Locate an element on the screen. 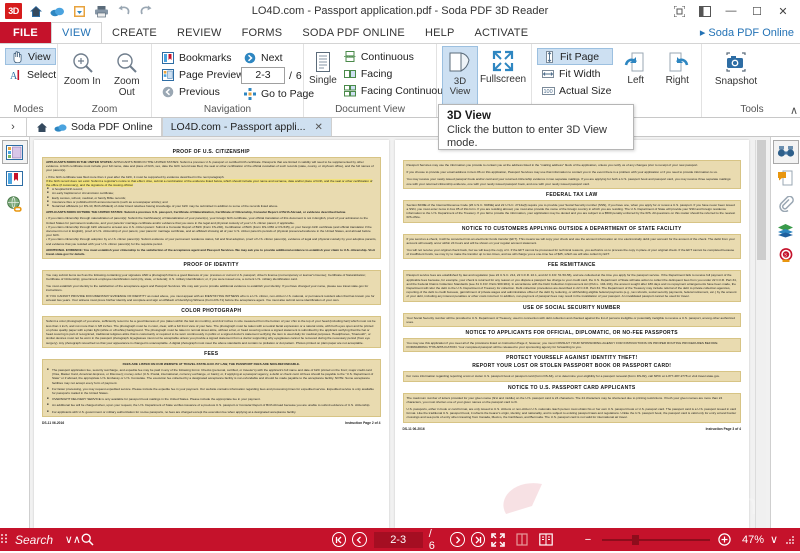 The height and width of the screenshot is (553, 800). zoom-out-button: − is located at coordinates (588, 540).